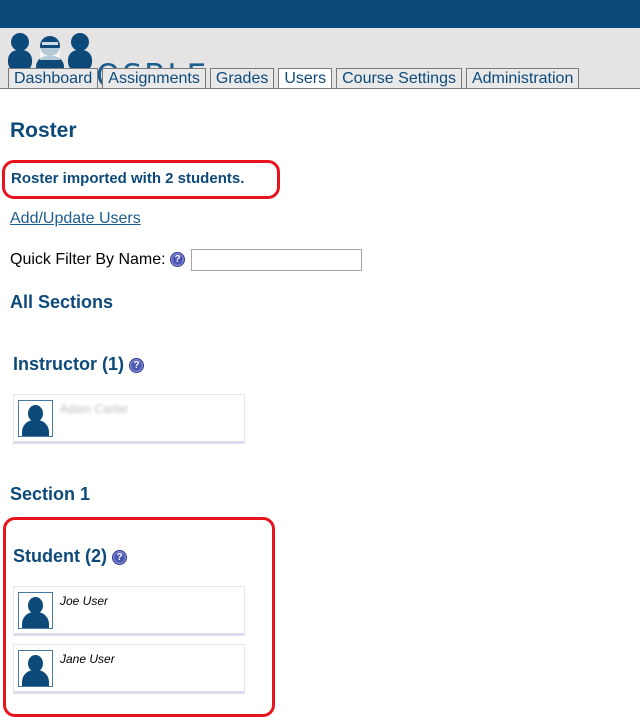 The image size is (640, 727). I want to click on quick-filter-input, so click(276, 260).